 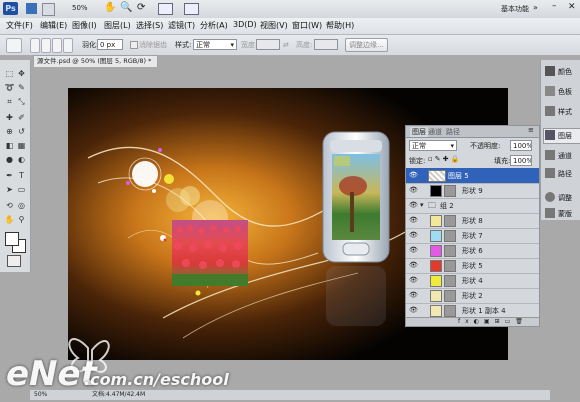 What do you see at coordinates (340, 25) in the screenshot?
I see `menu-help: 帮助(H)` at bounding box center [340, 25].